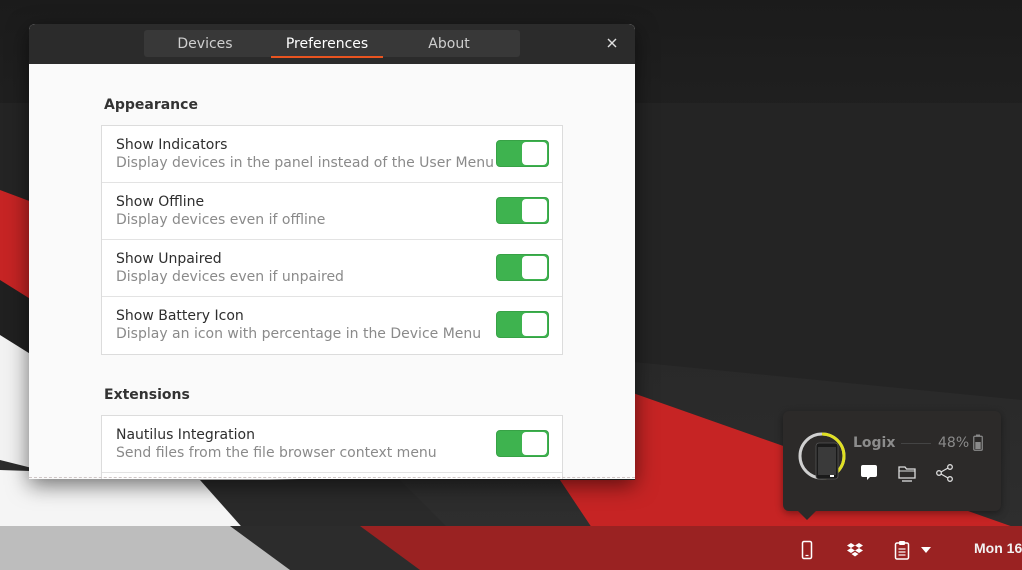  What do you see at coordinates (869, 473) in the screenshot?
I see `message-bubble-icon` at bounding box center [869, 473].